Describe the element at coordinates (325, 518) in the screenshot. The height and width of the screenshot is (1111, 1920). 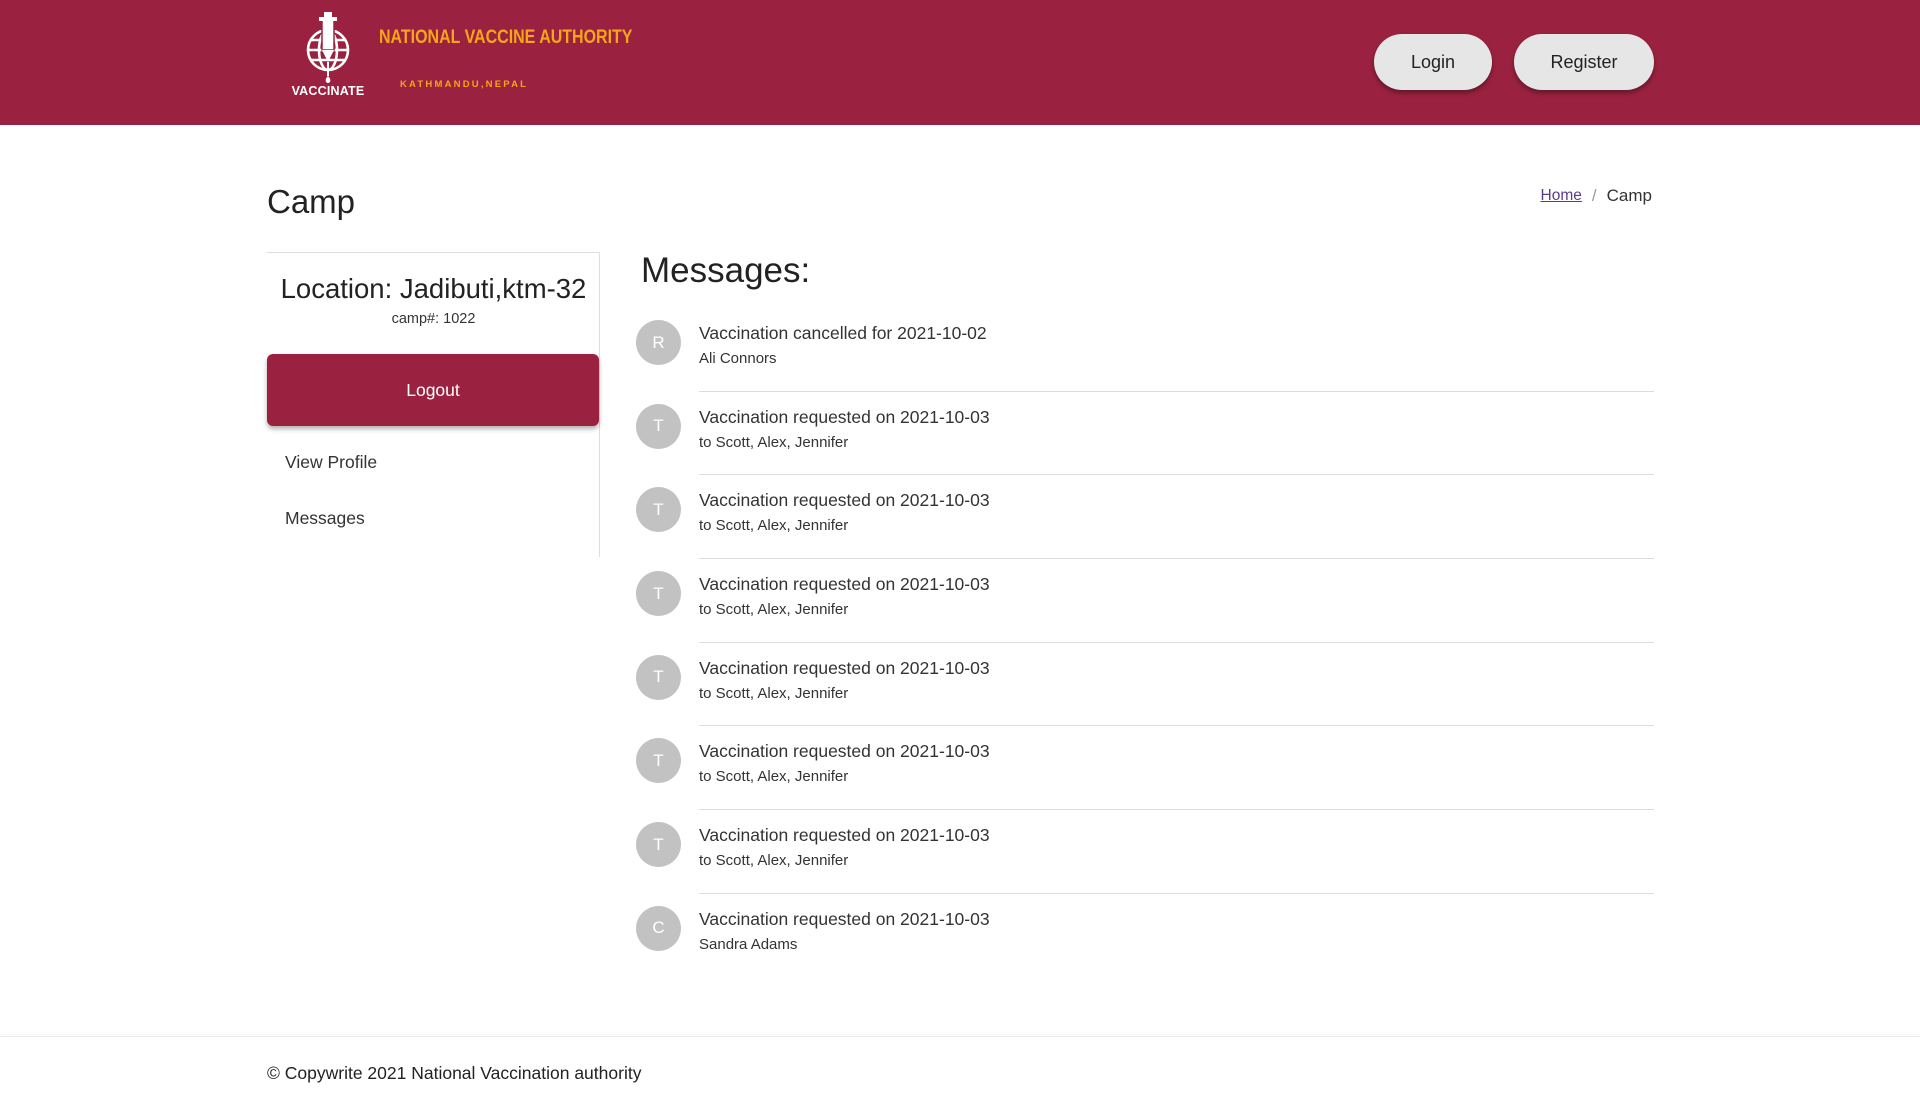
I see `sidebar-item-messages: Messages` at that location.